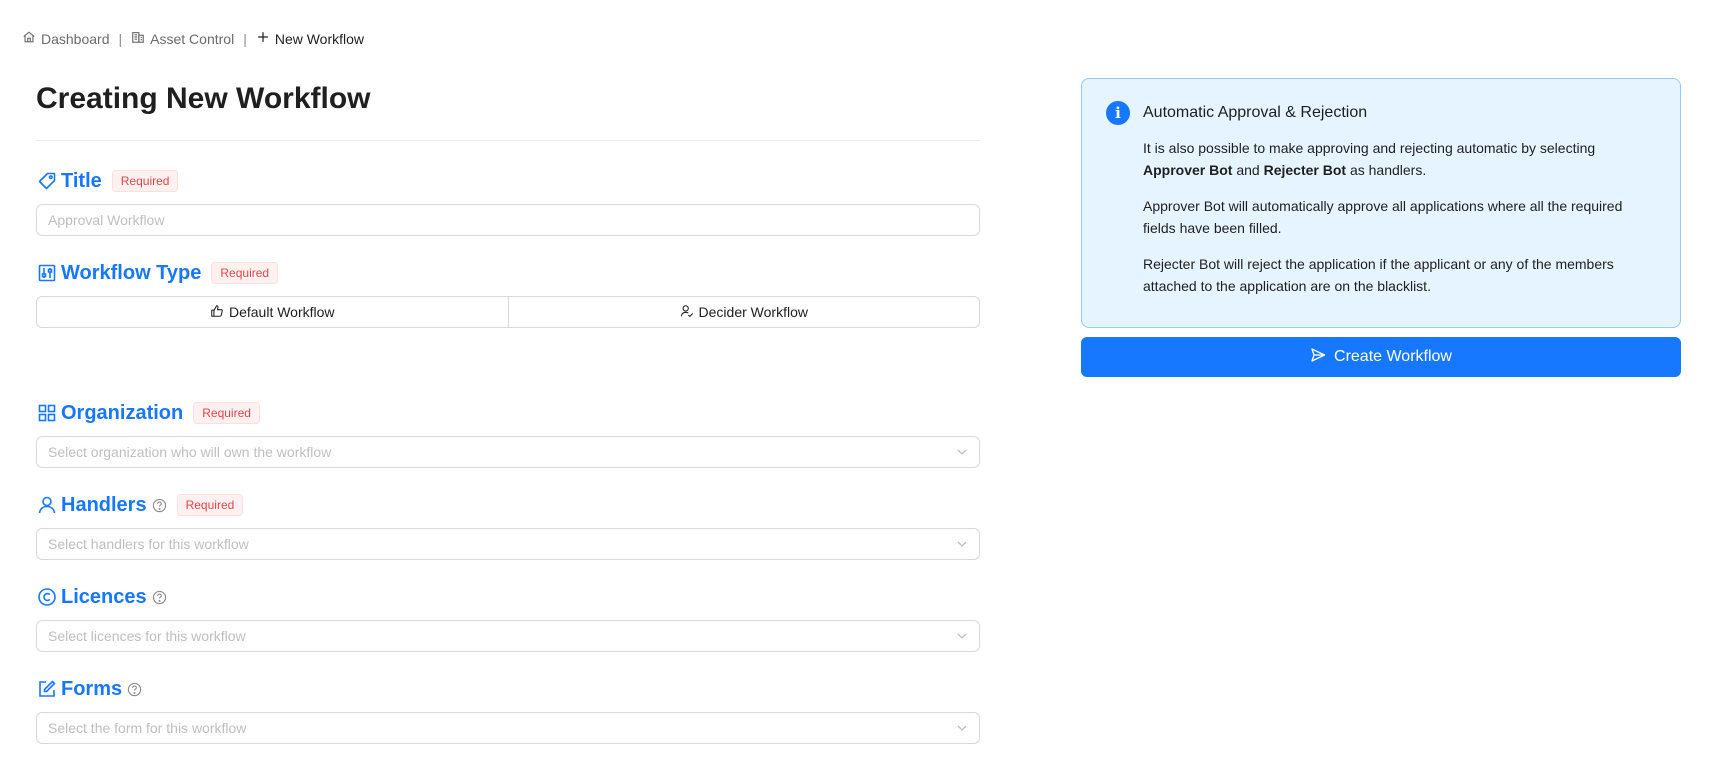  Describe the element at coordinates (29, 38) in the screenshot. I see `home-icon` at that location.